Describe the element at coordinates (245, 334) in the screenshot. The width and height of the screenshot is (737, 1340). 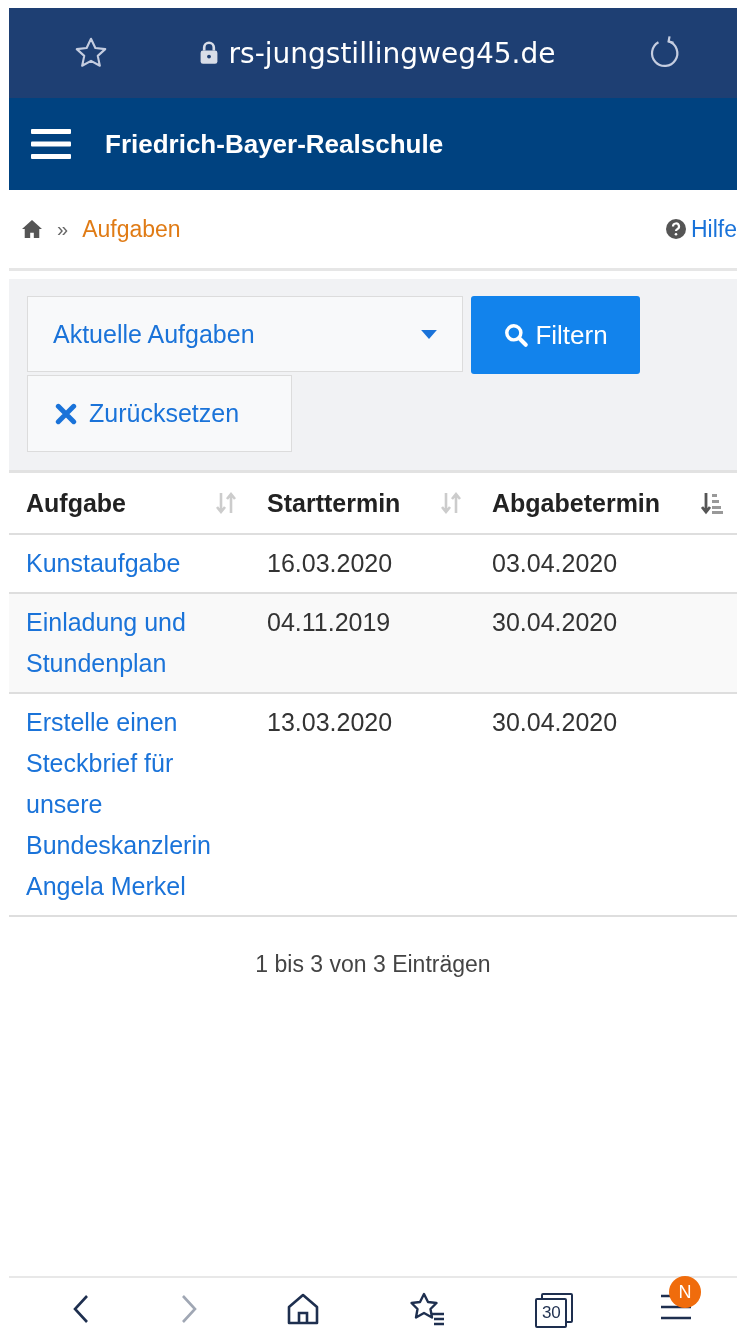
I see `task-select: Aktuelle Aufgaben` at that location.